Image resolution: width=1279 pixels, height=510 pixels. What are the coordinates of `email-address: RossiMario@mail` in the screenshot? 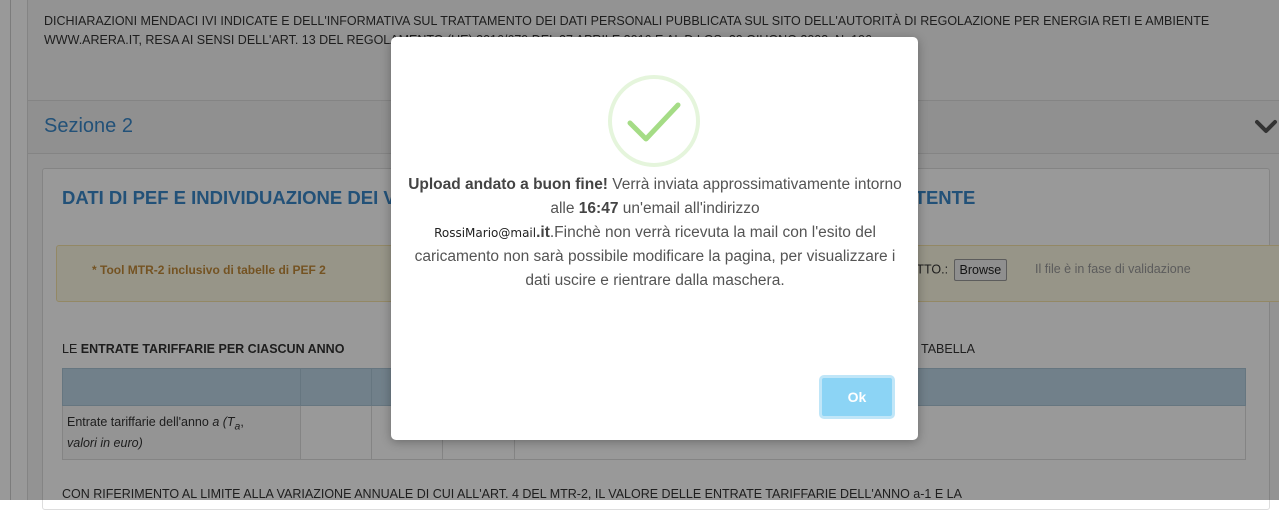 It's located at (485, 233).